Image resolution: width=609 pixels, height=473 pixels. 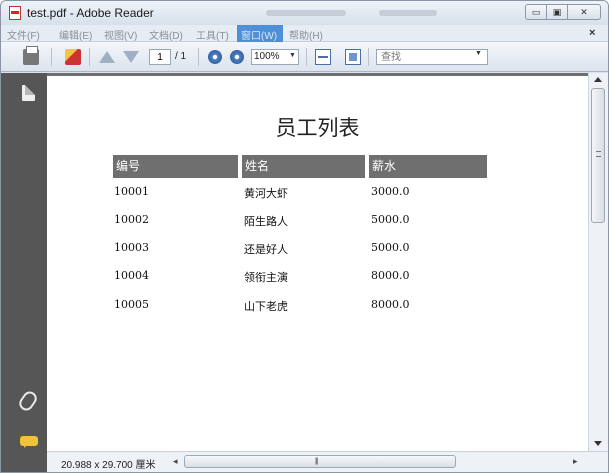 I want to click on scroll-down-arrow-icon, so click(x=598, y=443).